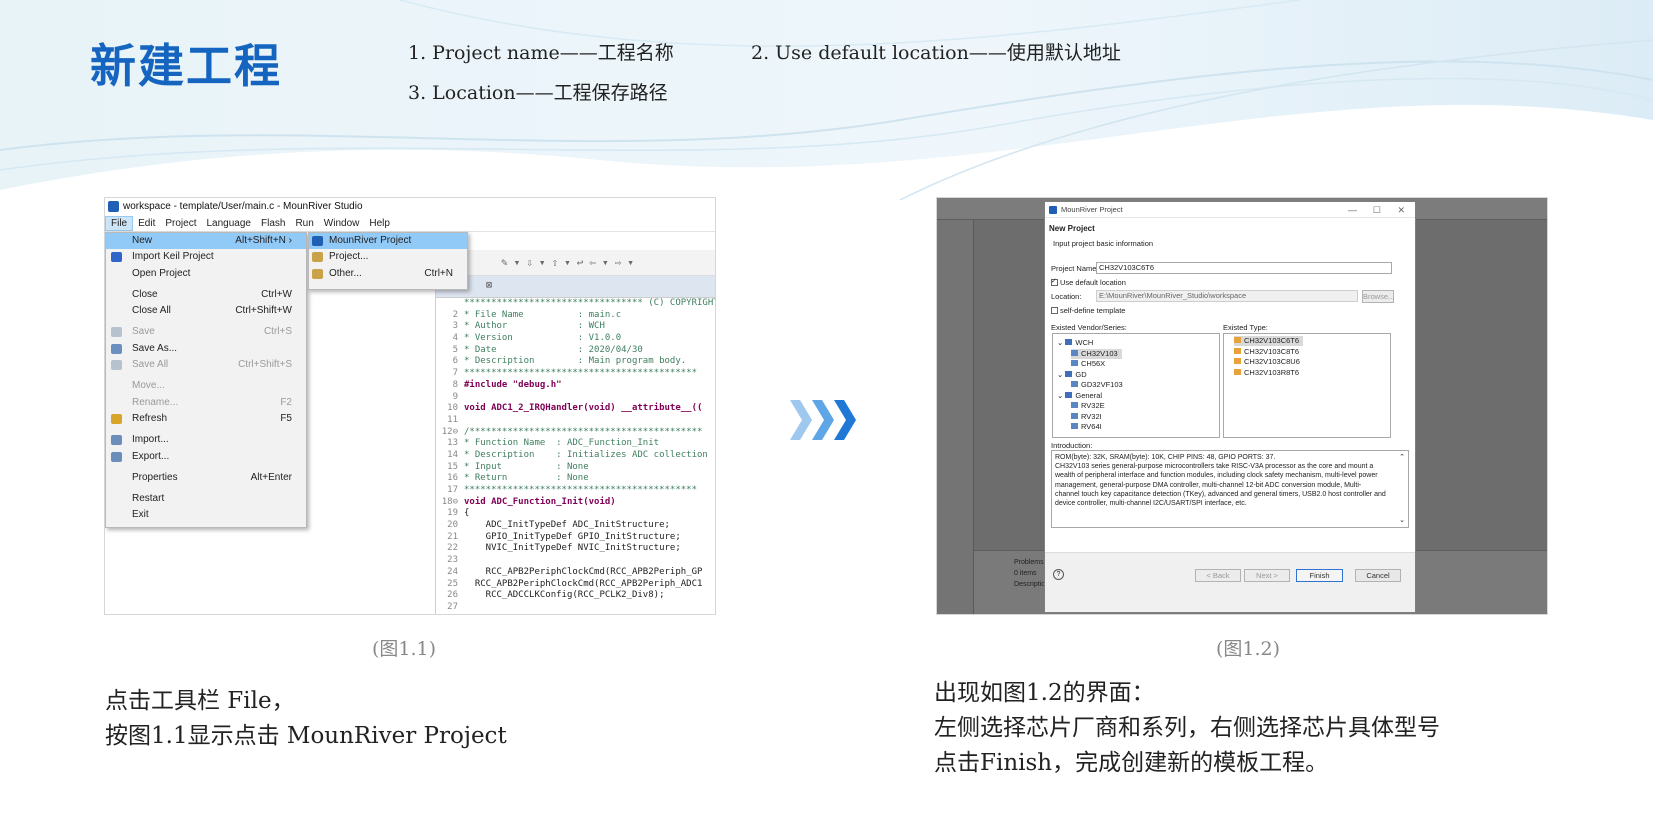 The width and height of the screenshot is (1653, 838). I want to click on use-default-location-row: Use default location, so click(1088, 282).